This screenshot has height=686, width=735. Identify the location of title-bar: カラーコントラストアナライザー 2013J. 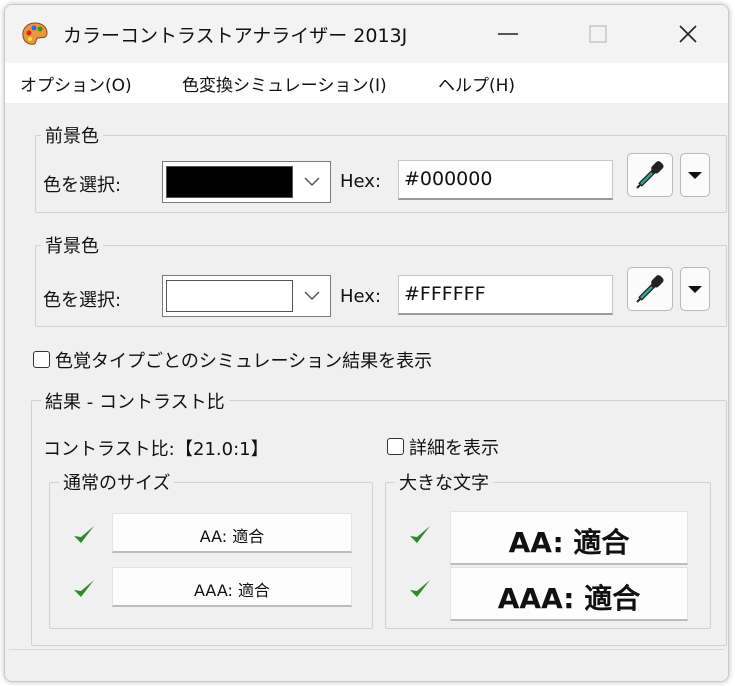
(366, 34).